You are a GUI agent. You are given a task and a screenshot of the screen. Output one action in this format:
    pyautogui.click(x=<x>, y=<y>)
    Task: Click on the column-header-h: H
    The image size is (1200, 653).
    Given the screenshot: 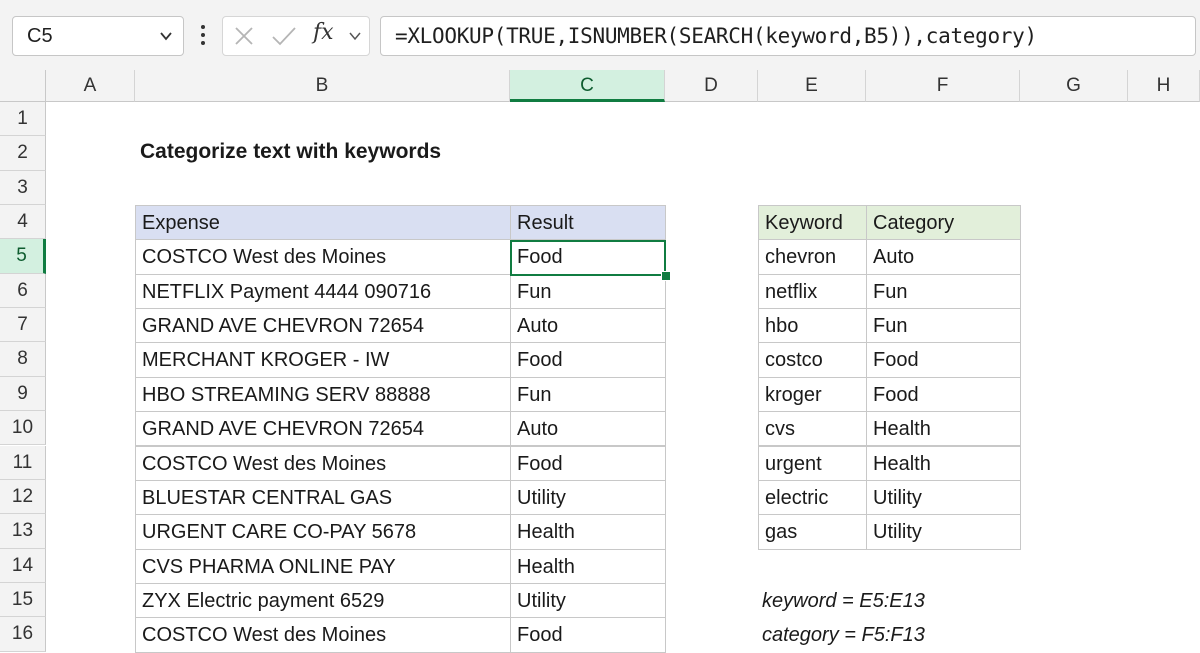 What is the action you would take?
    pyautogui.click(x=1164, y=86)
    